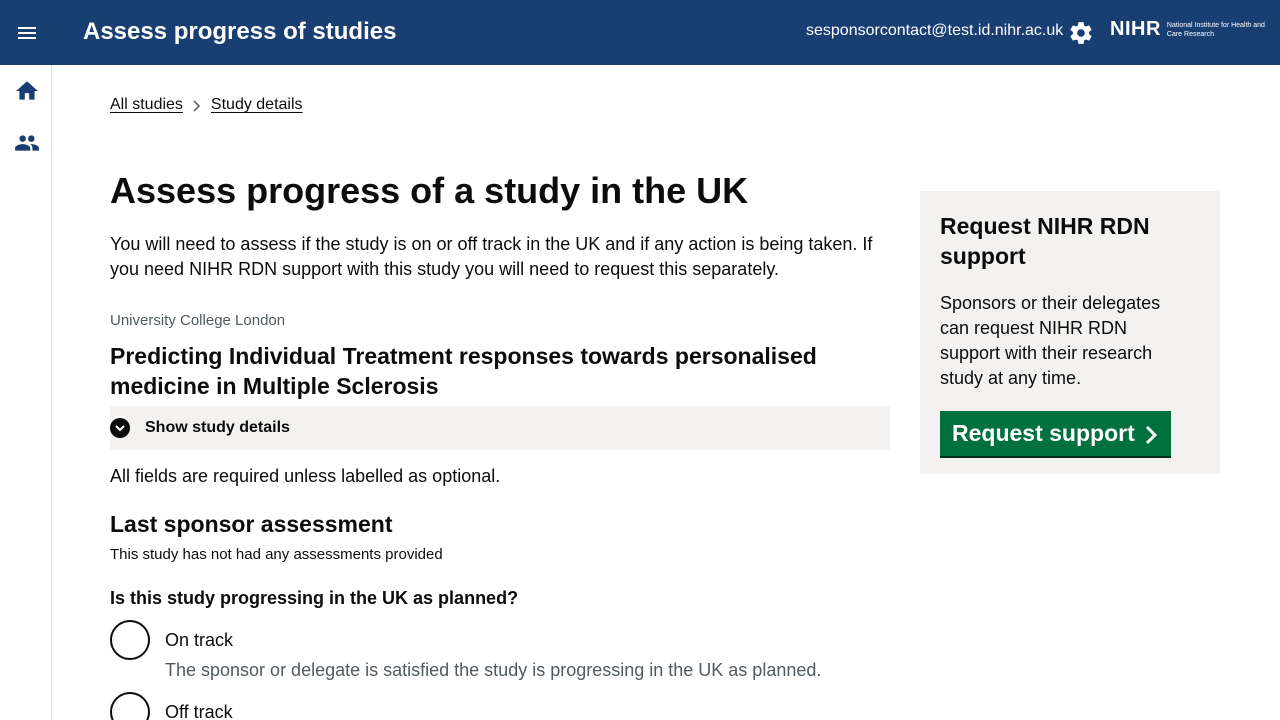 This screenshot has height=720, width=1280. Describe the element at coordinates (130, 640) in the screenshot. I see `on-track-radio` at that location.